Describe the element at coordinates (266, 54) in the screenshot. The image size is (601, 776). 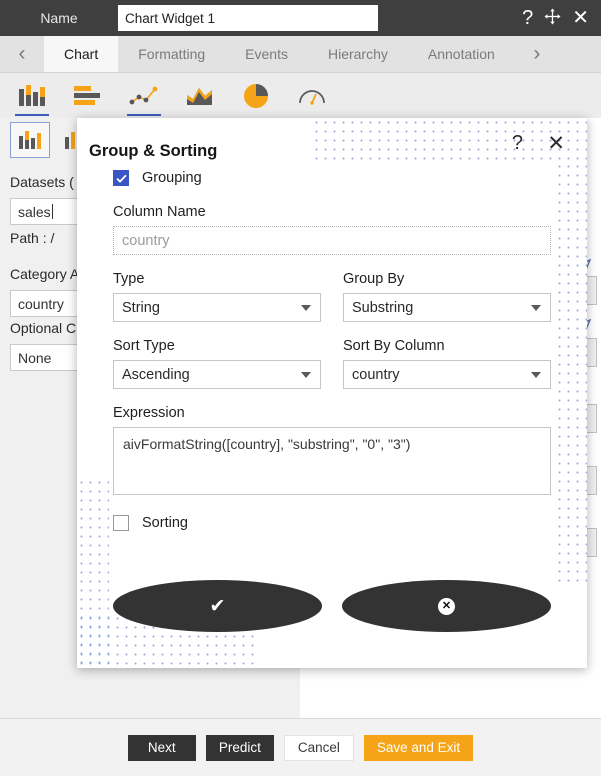
I see `tab-events: Events` at that location.